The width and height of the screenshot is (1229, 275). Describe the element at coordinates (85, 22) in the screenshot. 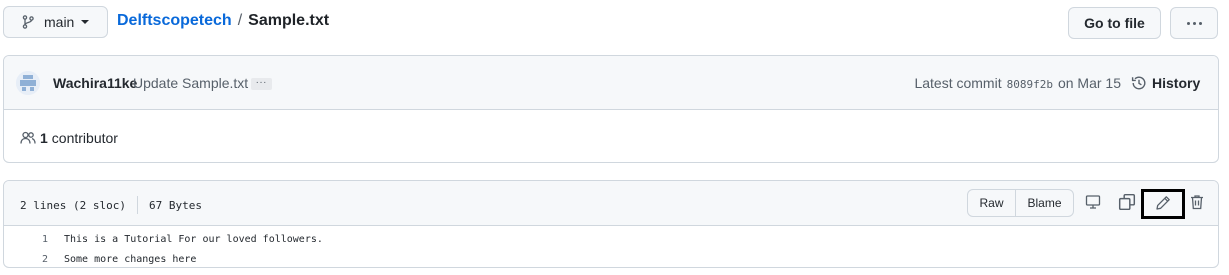

I see `chevron-down-icon` at that location.